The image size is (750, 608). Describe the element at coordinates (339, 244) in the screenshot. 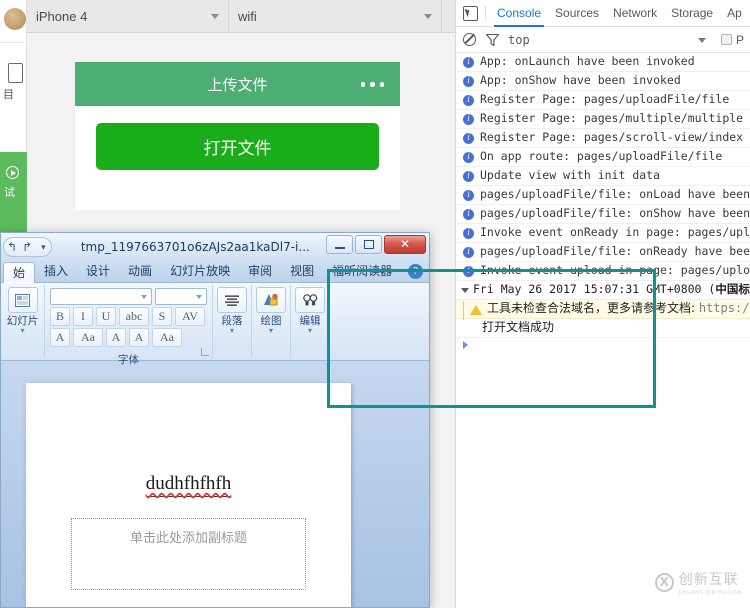

I see `minimize-button` at that location.